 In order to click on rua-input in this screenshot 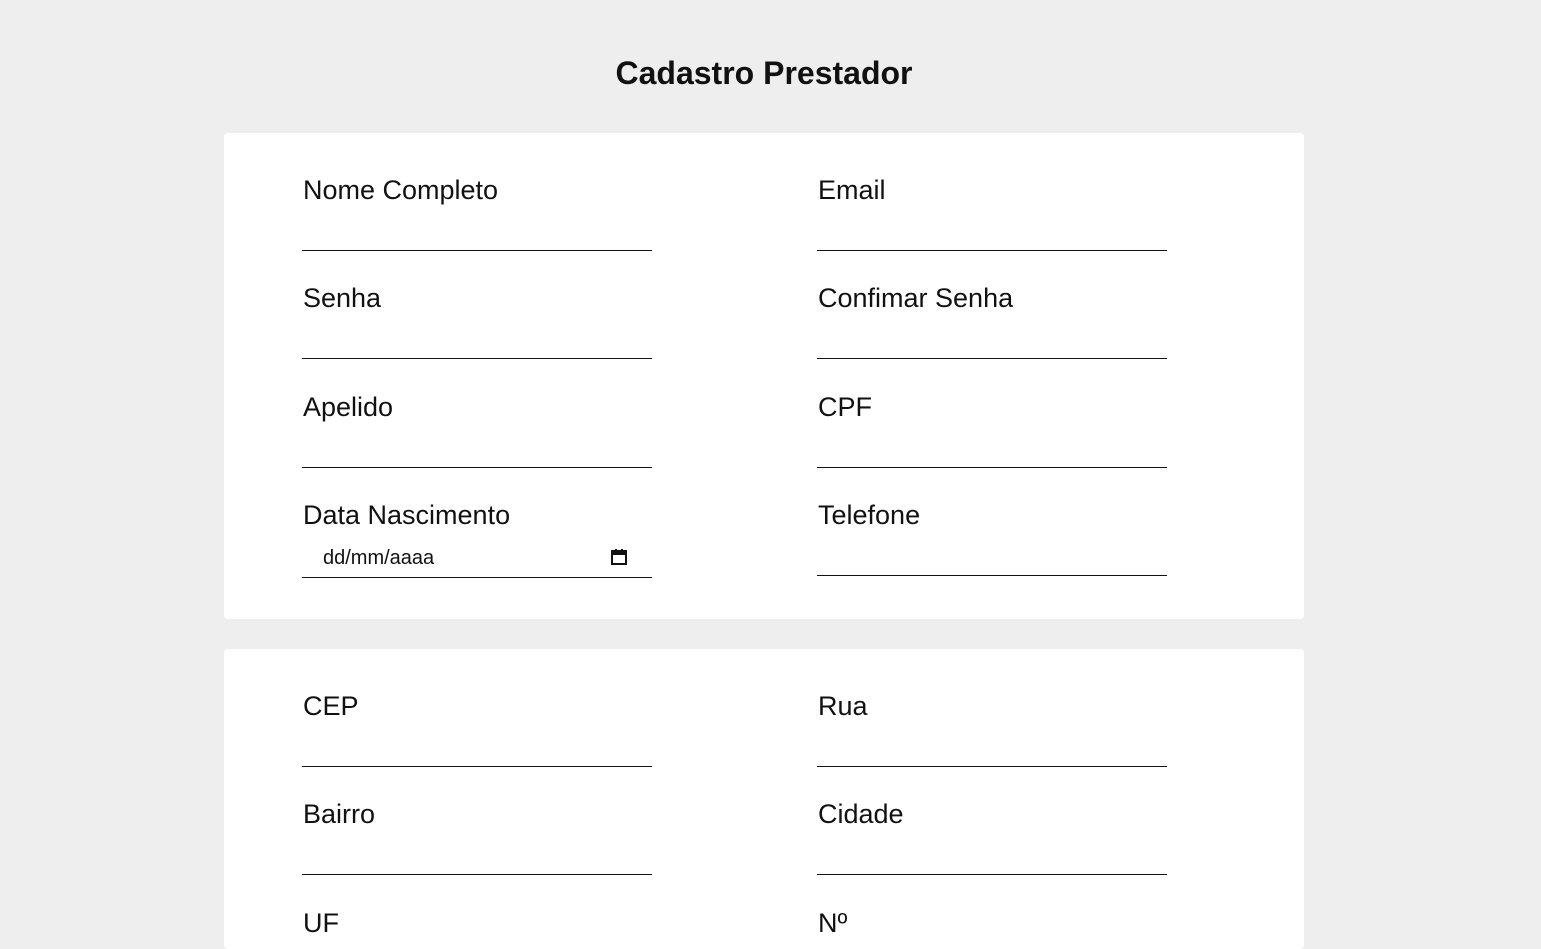, I will do `click(992, 748)`.